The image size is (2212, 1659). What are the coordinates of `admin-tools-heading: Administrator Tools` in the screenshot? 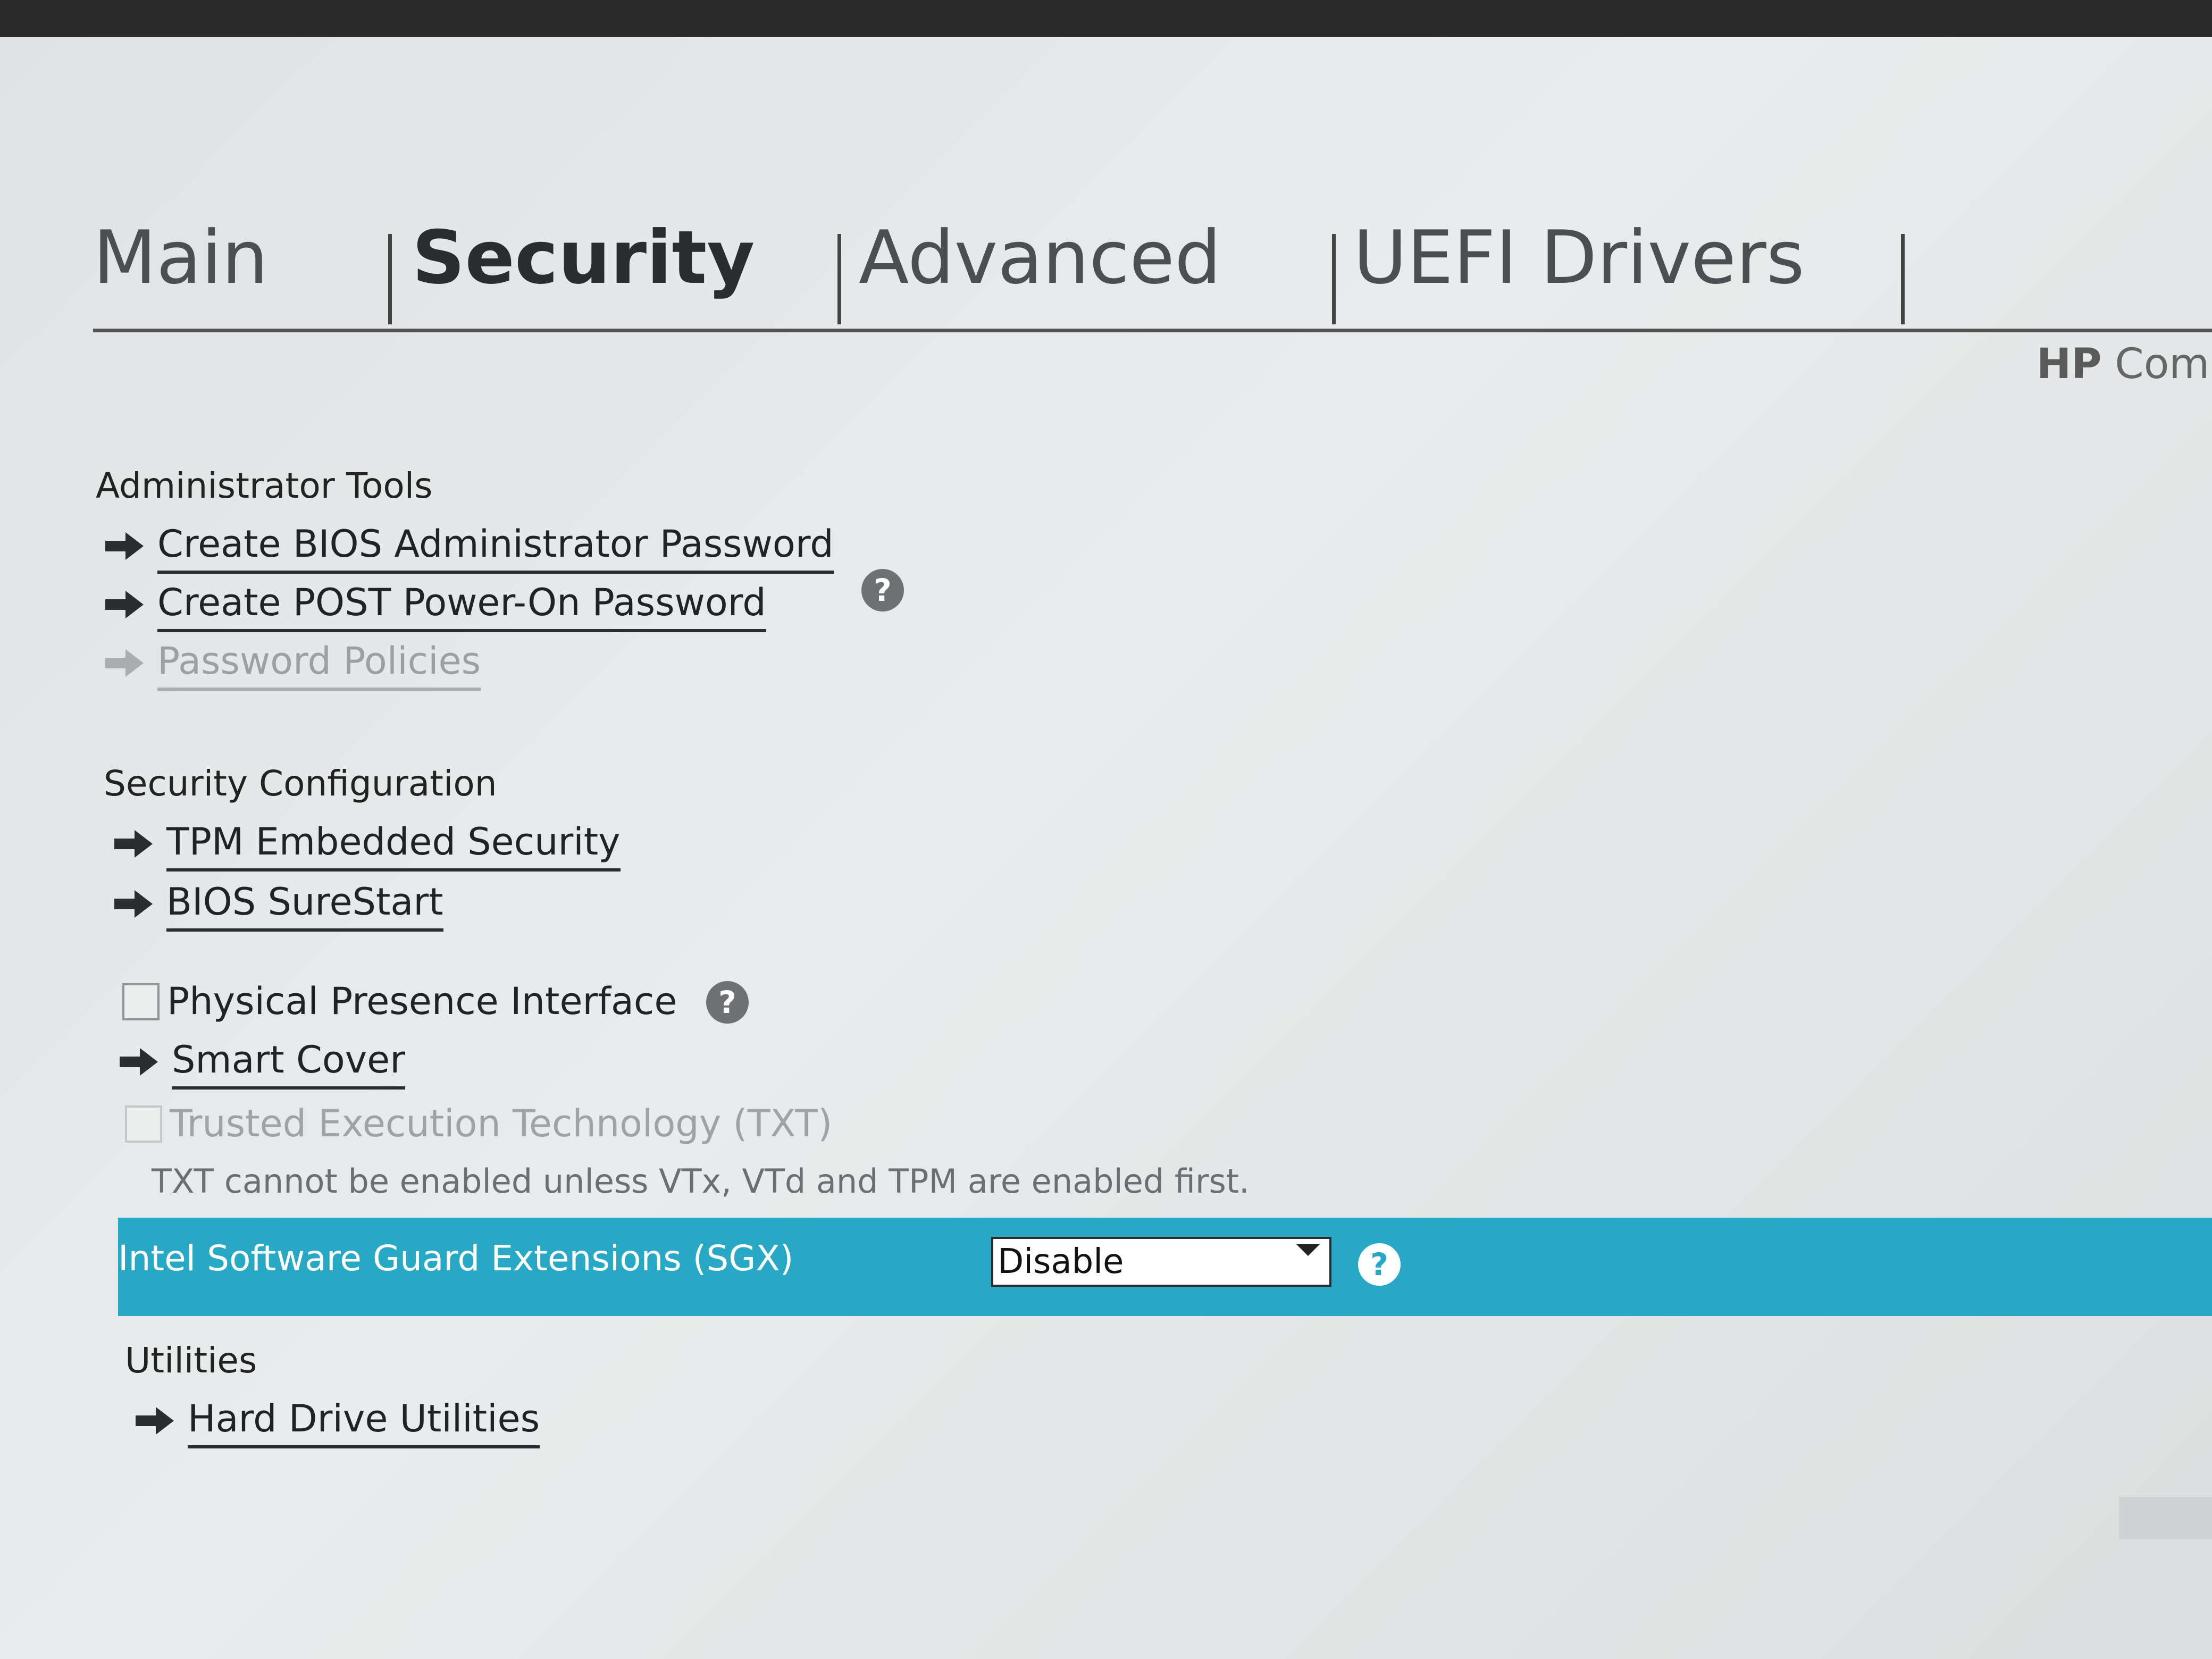 It's located at (264, 485).